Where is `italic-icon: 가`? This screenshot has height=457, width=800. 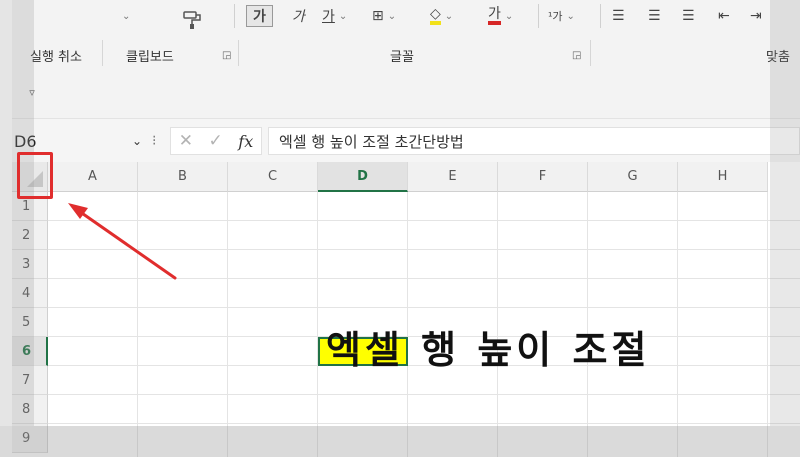 italic-icon: 가 is located at coordinates (298, 17).